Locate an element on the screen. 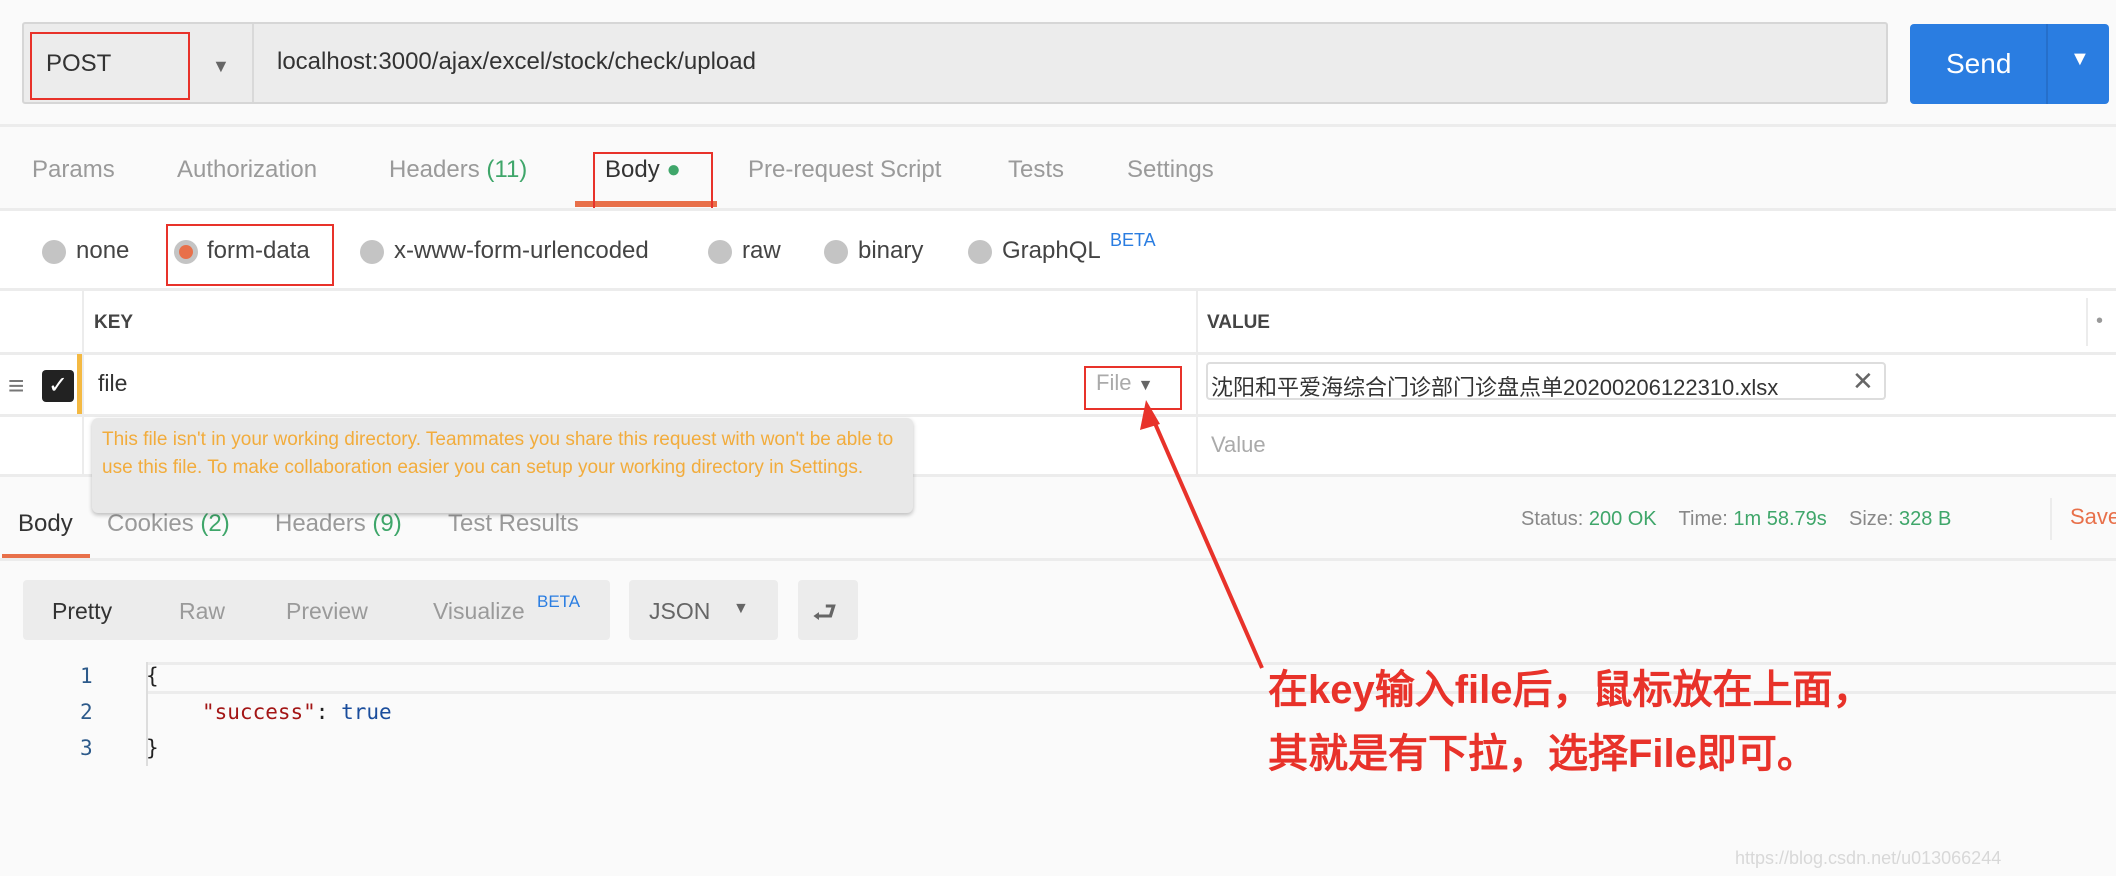 The height and width of the screenshot is (876, 2116). annotation-text: 在key输入file后，鼠标放在上面， 其就是有下拉，选择File即可。 is located at coordinates (1570, 722).